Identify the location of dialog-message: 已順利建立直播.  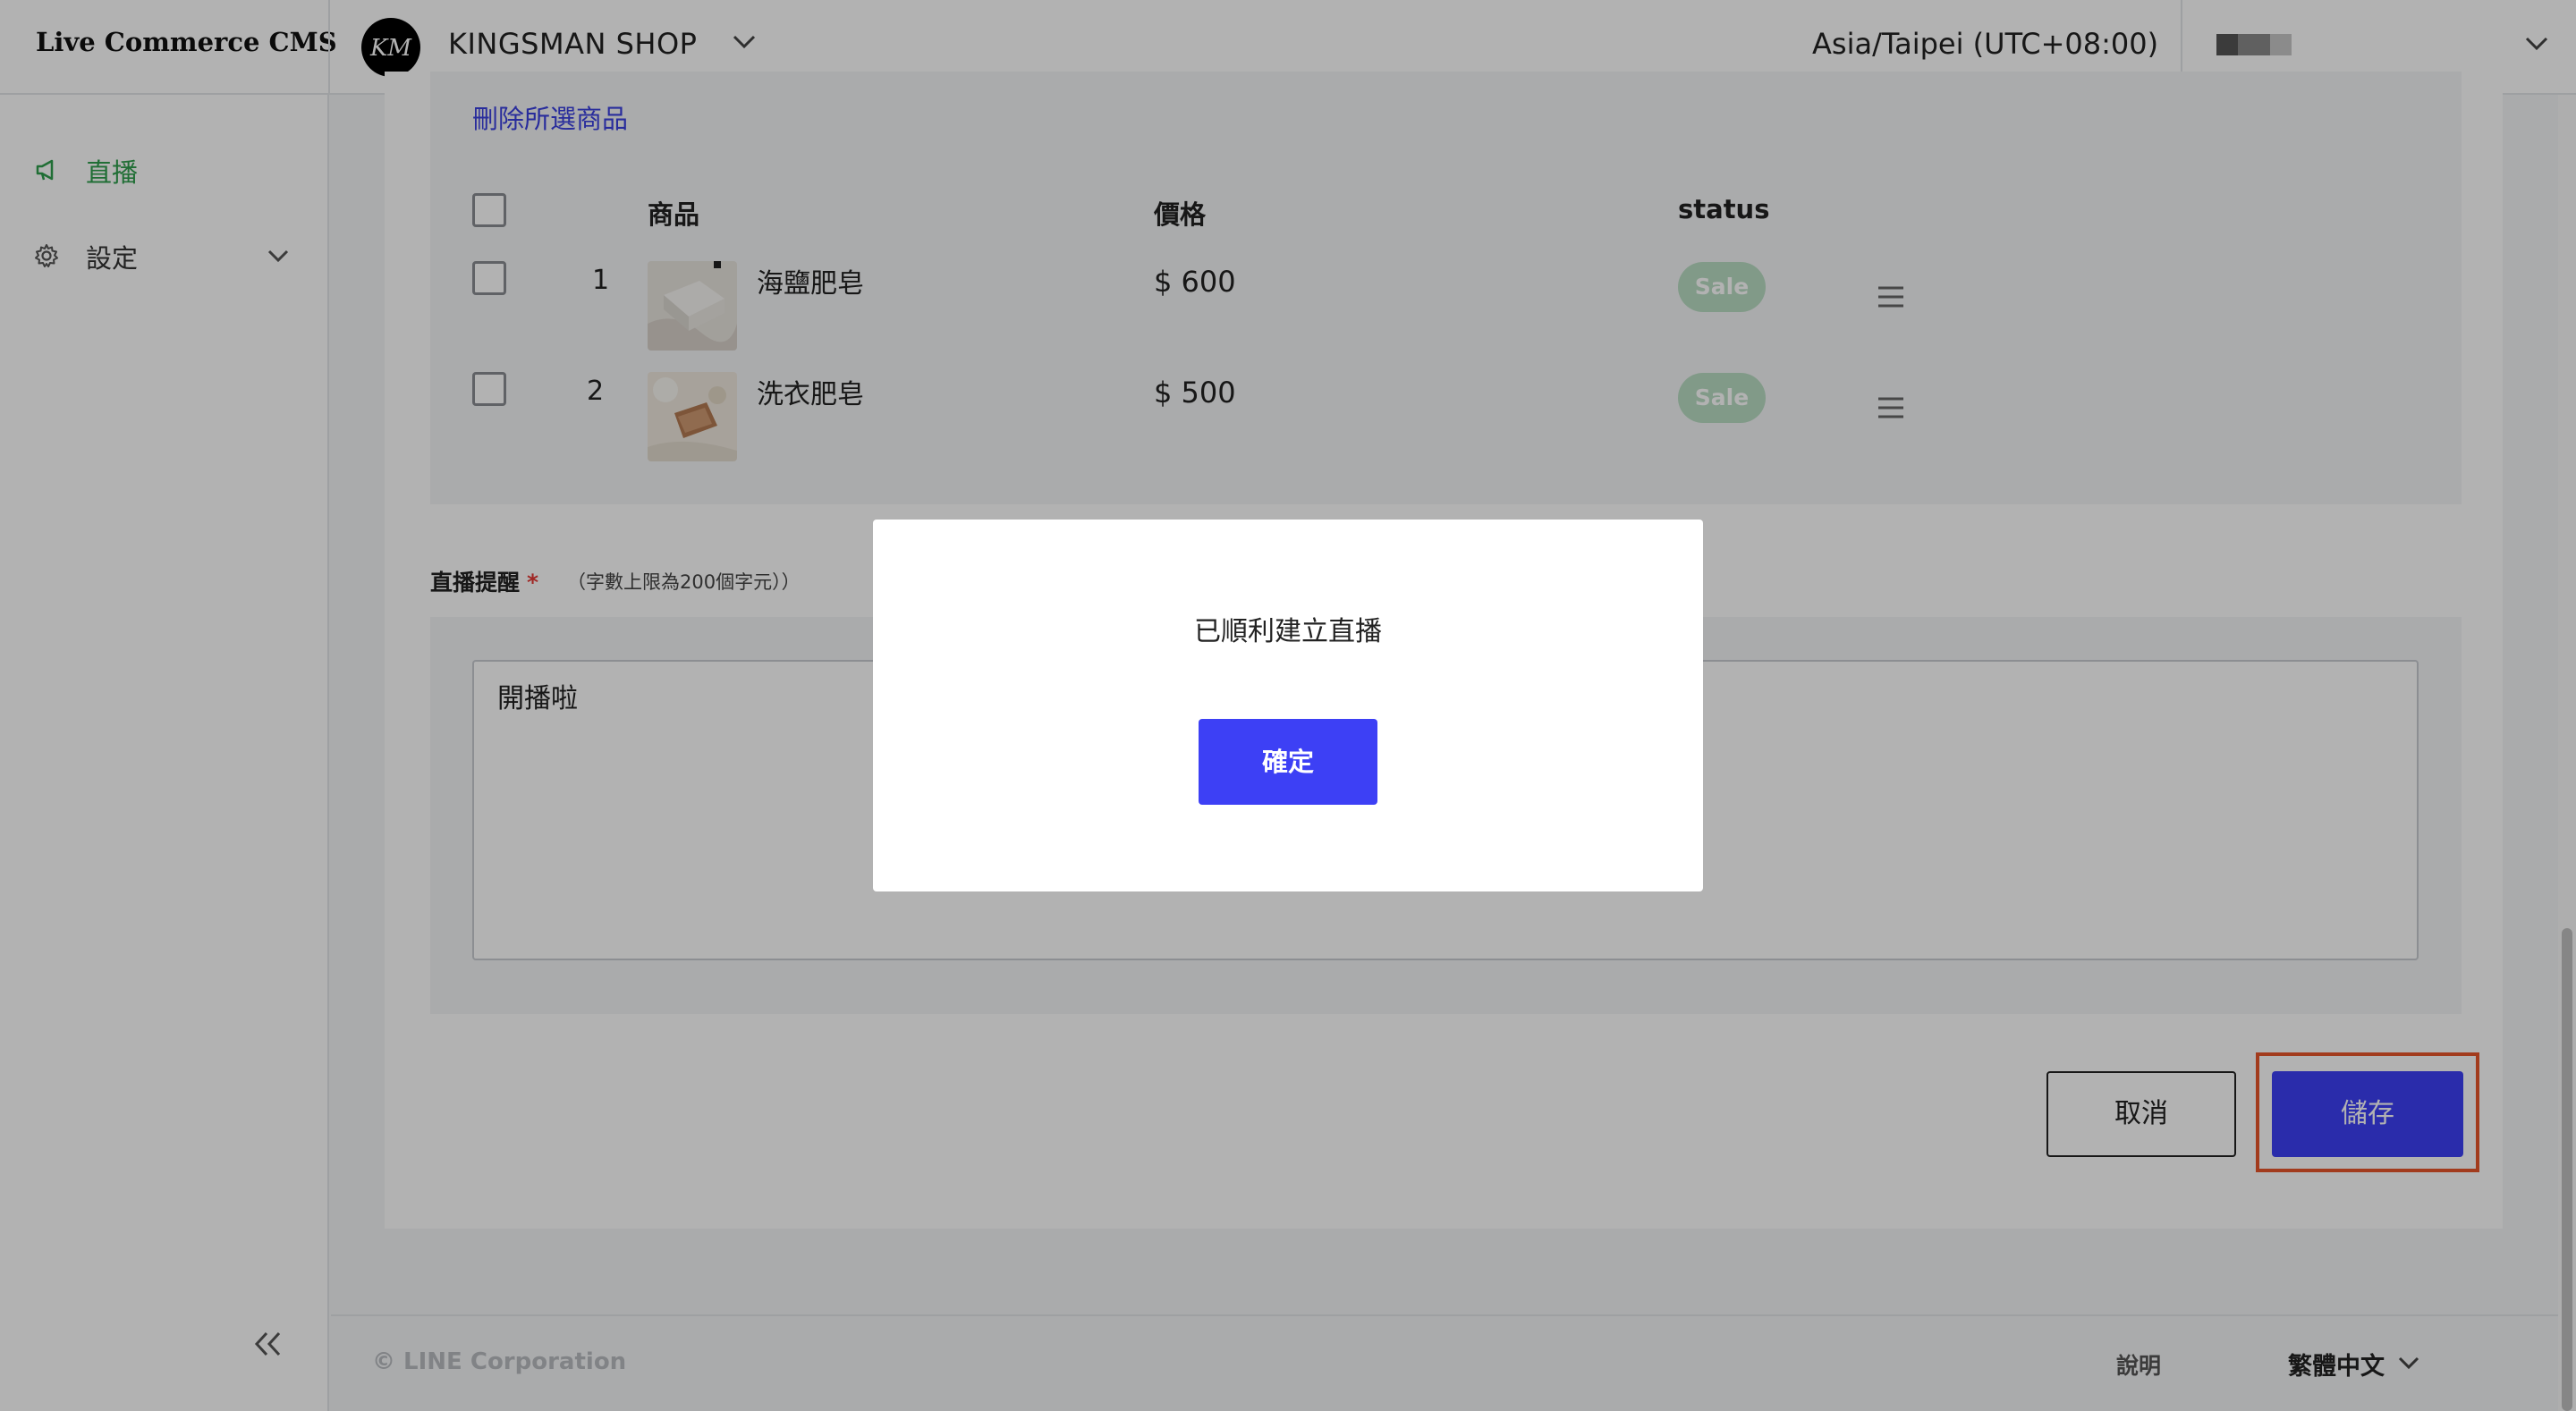
(1288, 631).